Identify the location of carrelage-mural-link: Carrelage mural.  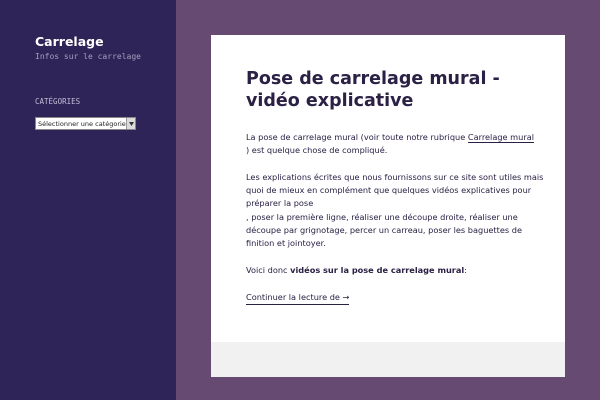
(500, 137).